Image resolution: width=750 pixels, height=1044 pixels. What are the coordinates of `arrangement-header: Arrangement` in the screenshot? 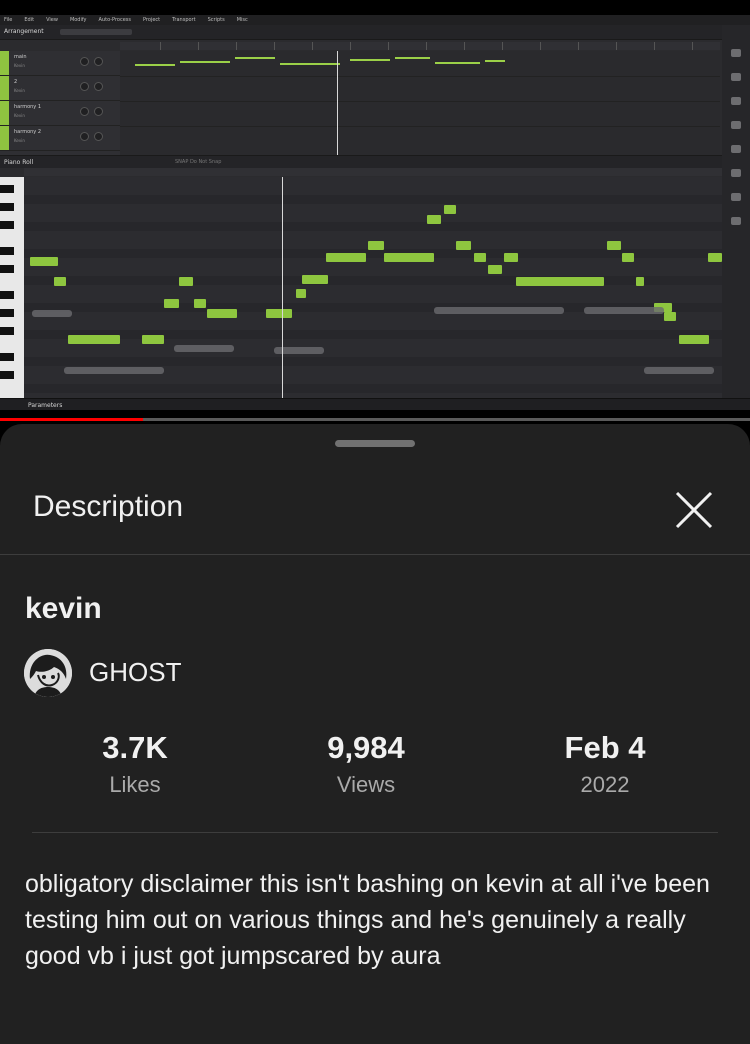 It's located at (375, 32).